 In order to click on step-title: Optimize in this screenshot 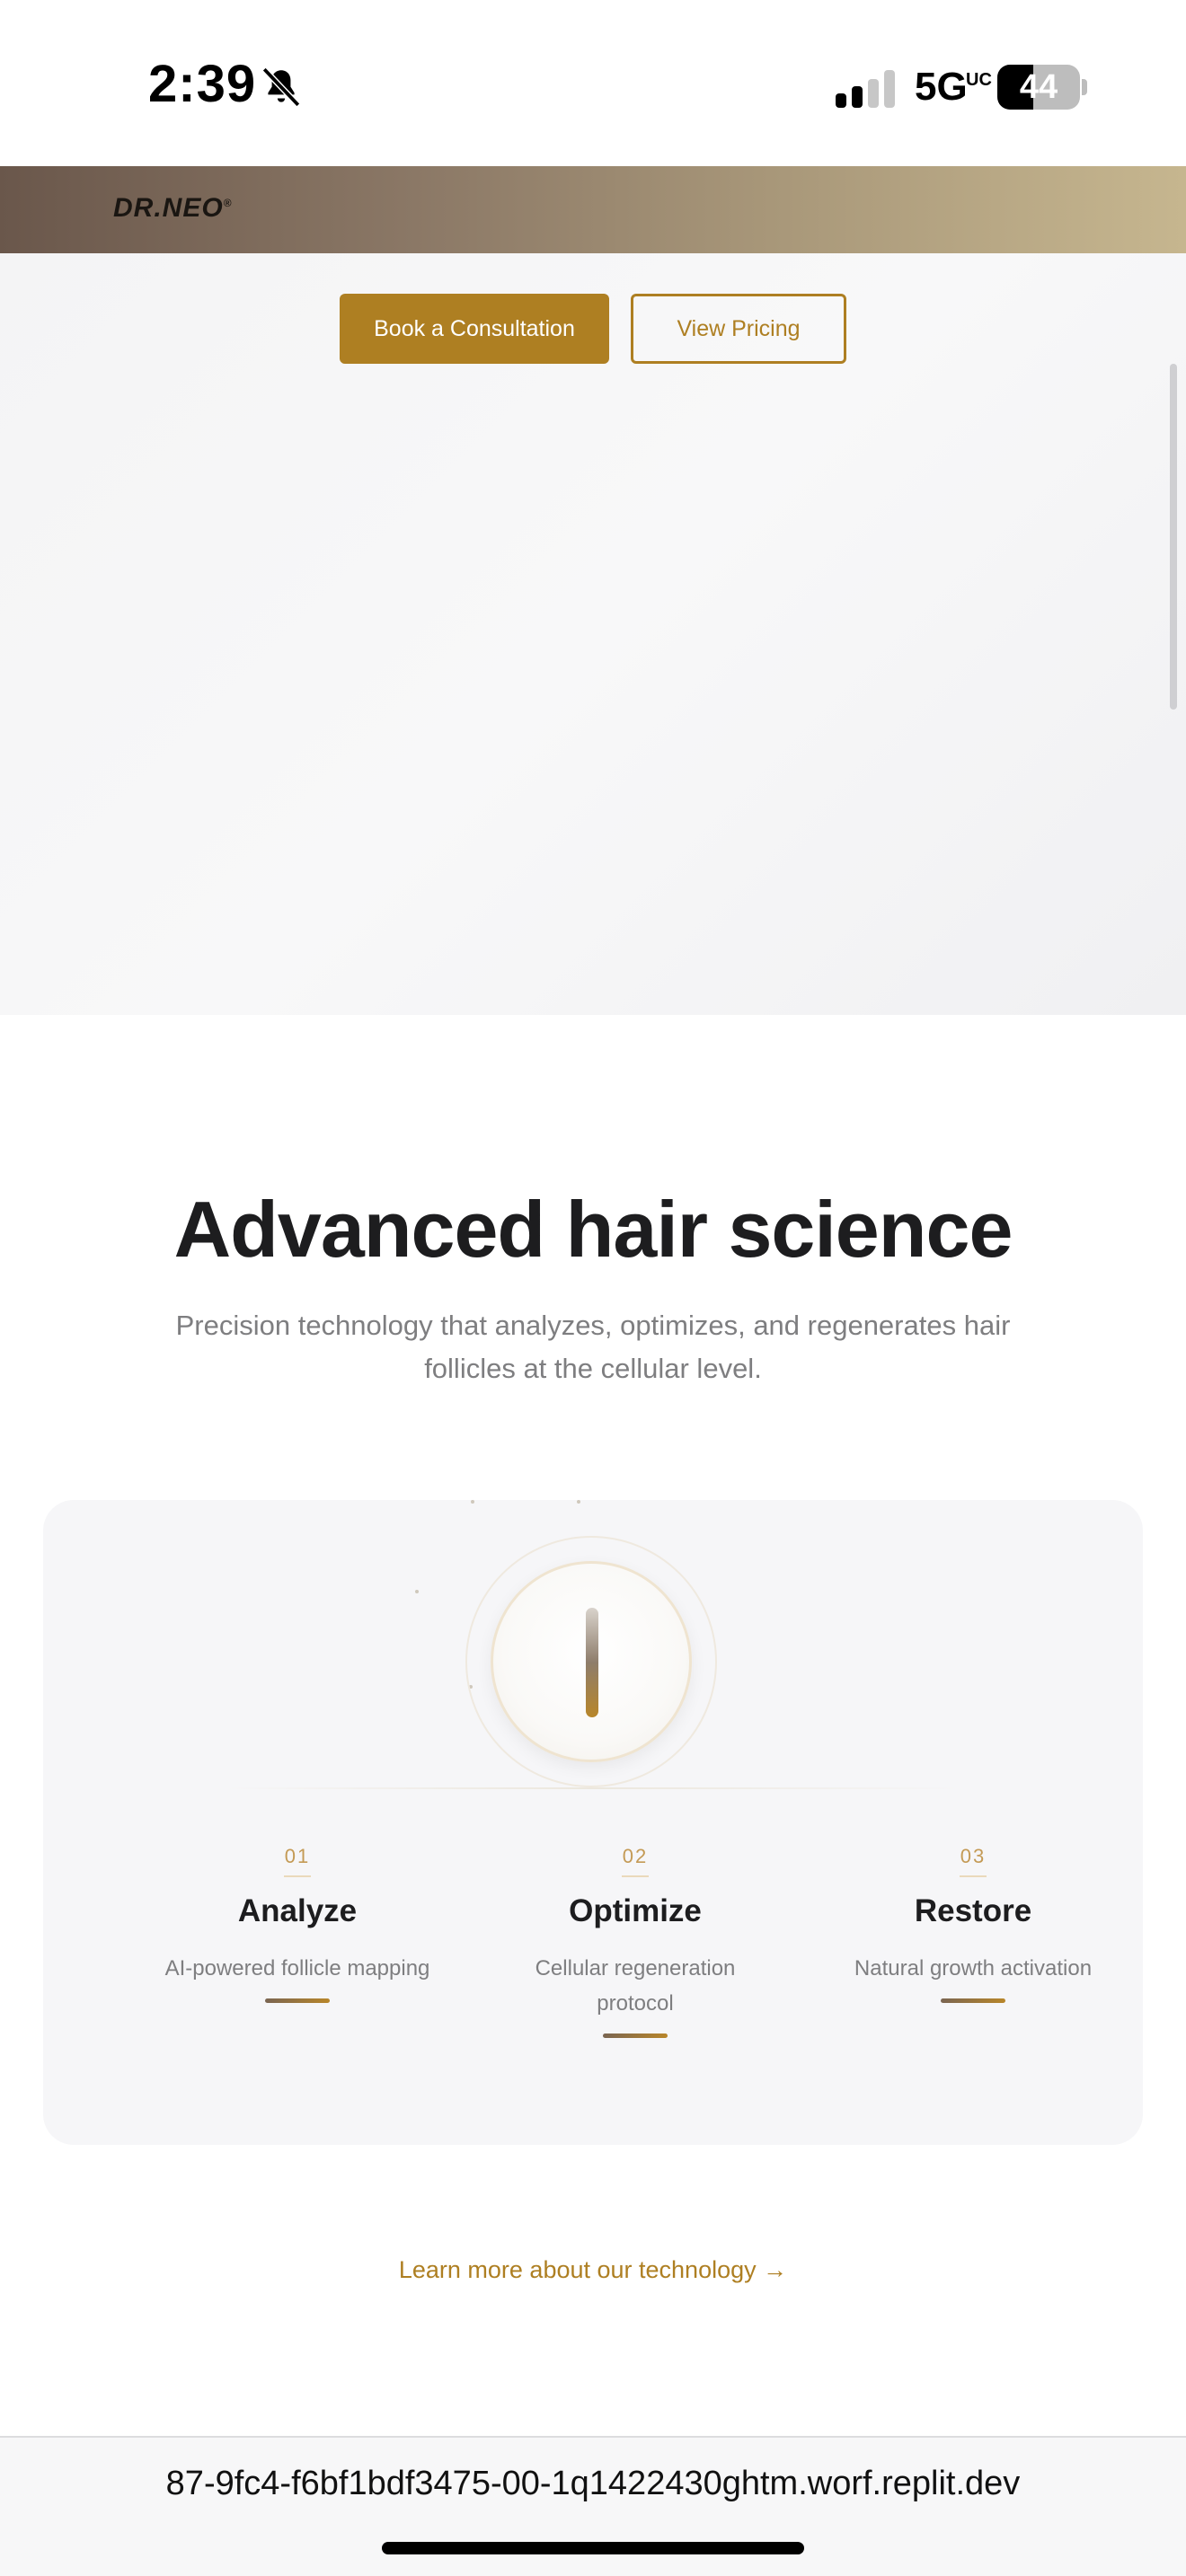, I will do `click(635, 1910)`.